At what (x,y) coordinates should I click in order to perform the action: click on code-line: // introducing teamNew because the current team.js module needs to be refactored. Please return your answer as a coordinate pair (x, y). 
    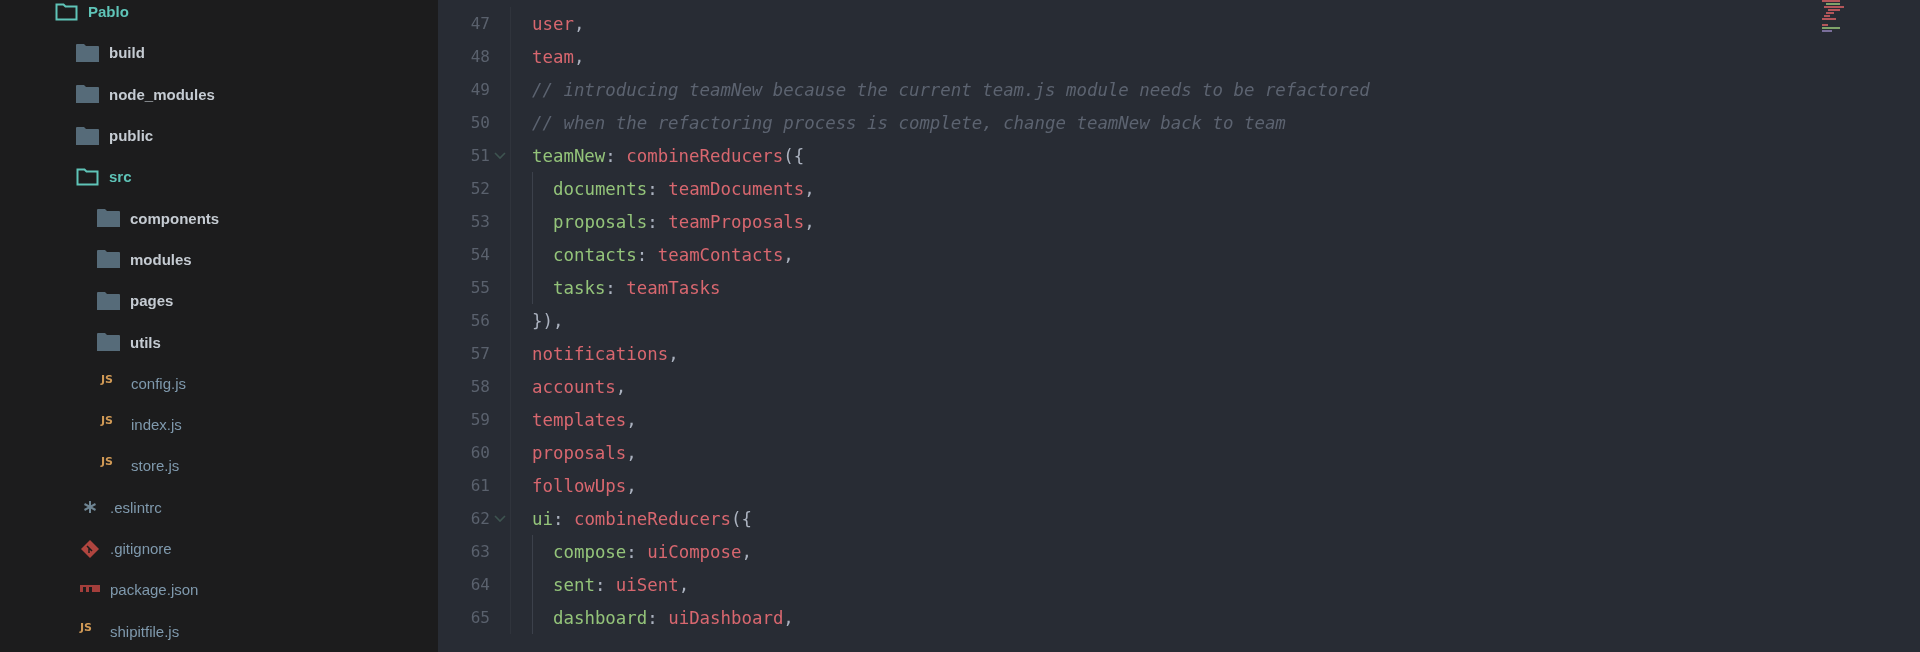
    Looking at the image, I should click on (951, 89).